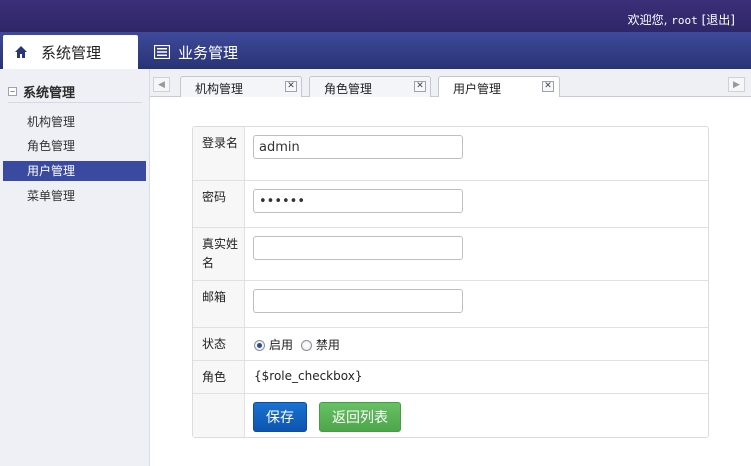  What do you see at coordinates (21, 52) in the screenshot?
I see `home-icon` at bounding box center [21, 52].